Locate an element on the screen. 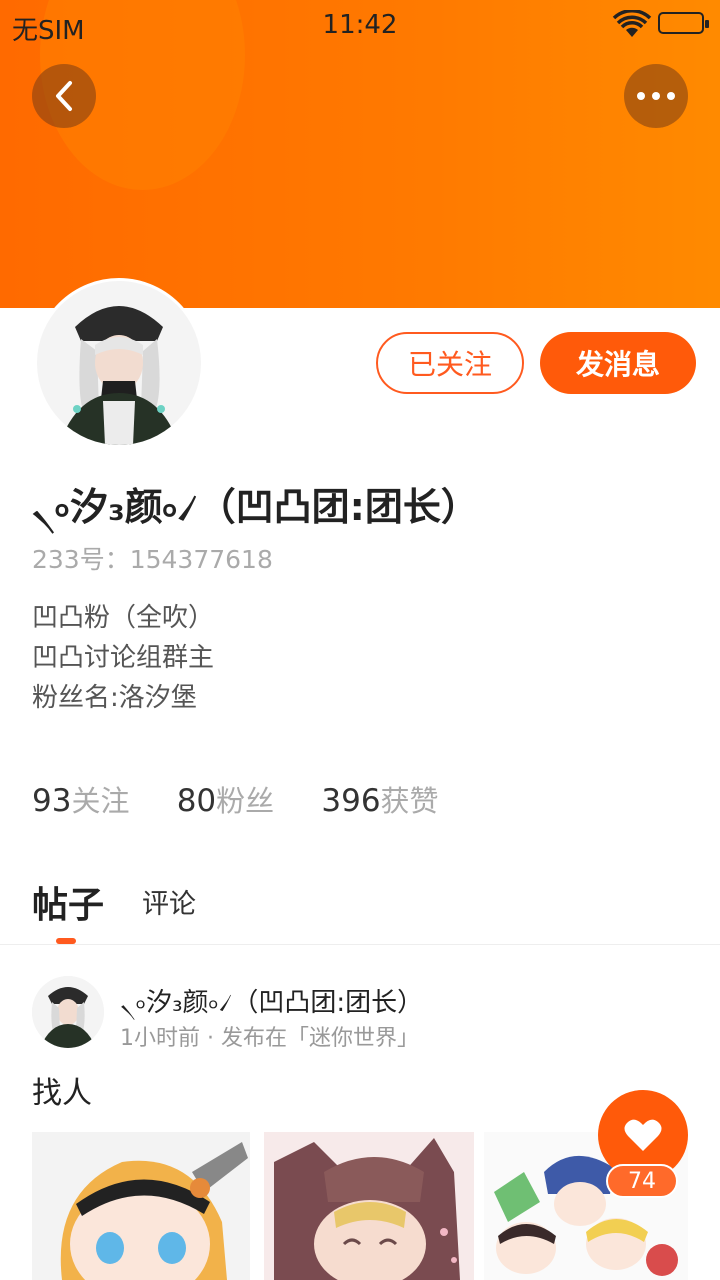 This screenshot has height=1280, width=720. stat-followers-count: 80 is located at coordinates (196, 801).